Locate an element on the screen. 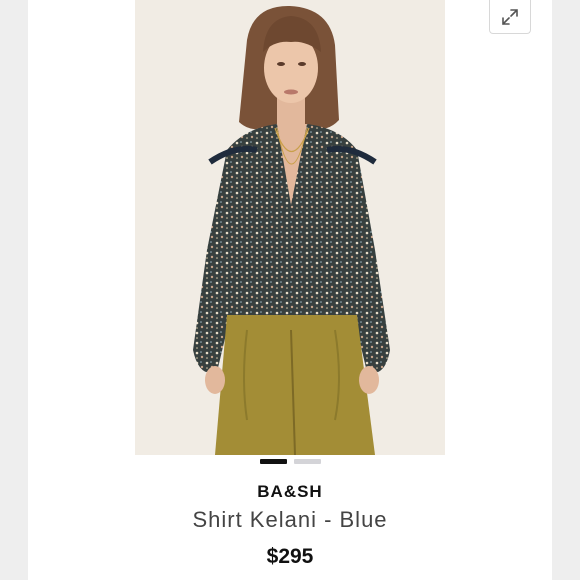 The image size is (580, 580). product-price: $295 is located at coordinates (290, 556).